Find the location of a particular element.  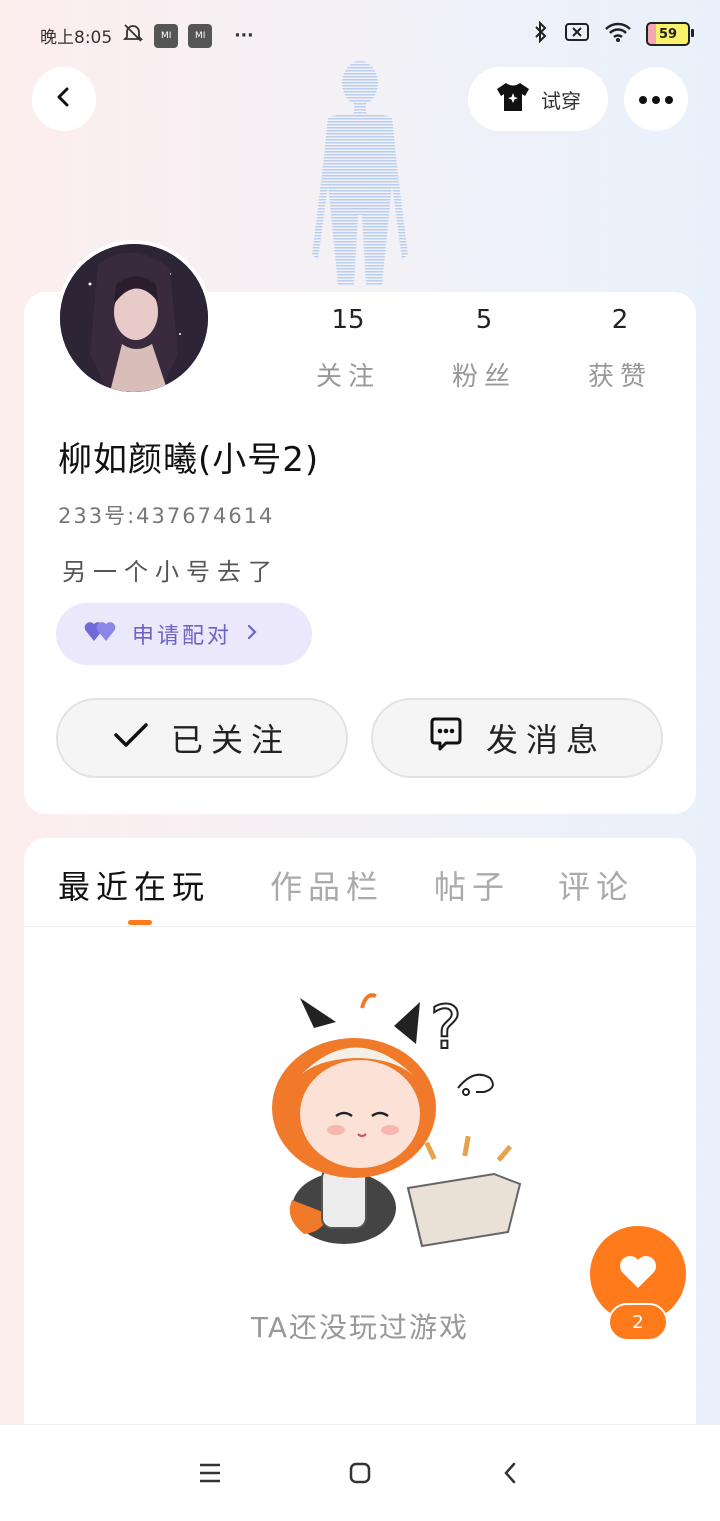

try-on-label: 试穿 is located at coordinates (561, 100).